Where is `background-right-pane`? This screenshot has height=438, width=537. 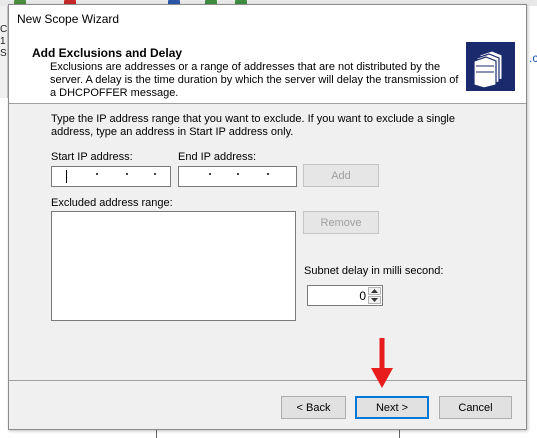 background-right-pane is located at coordinates (531, 222).